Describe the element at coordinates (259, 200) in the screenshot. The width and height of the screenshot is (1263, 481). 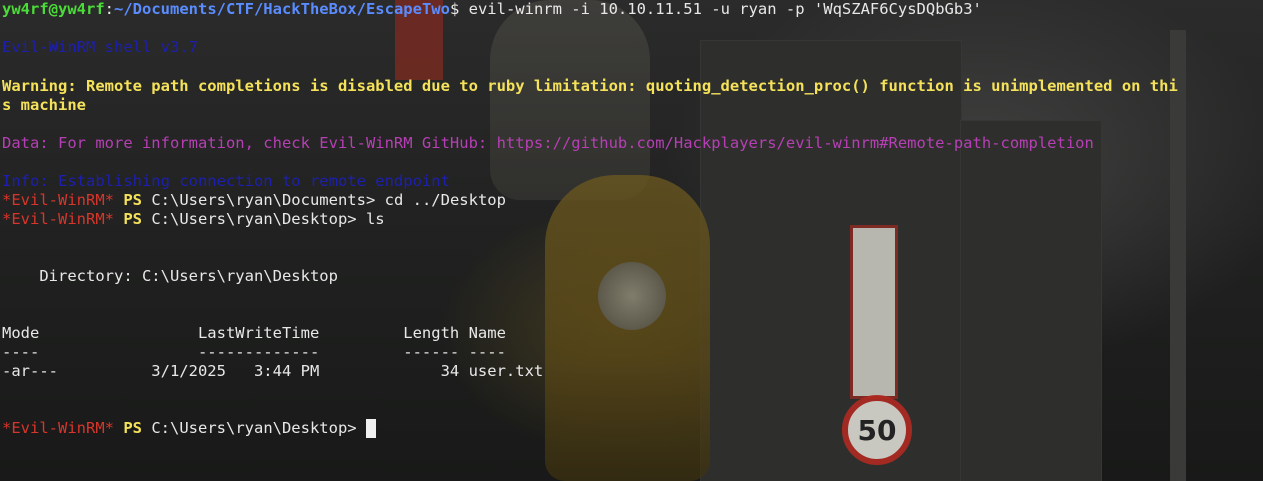
I see `session-path: C:\Users\ryan\Documents>` at that location.